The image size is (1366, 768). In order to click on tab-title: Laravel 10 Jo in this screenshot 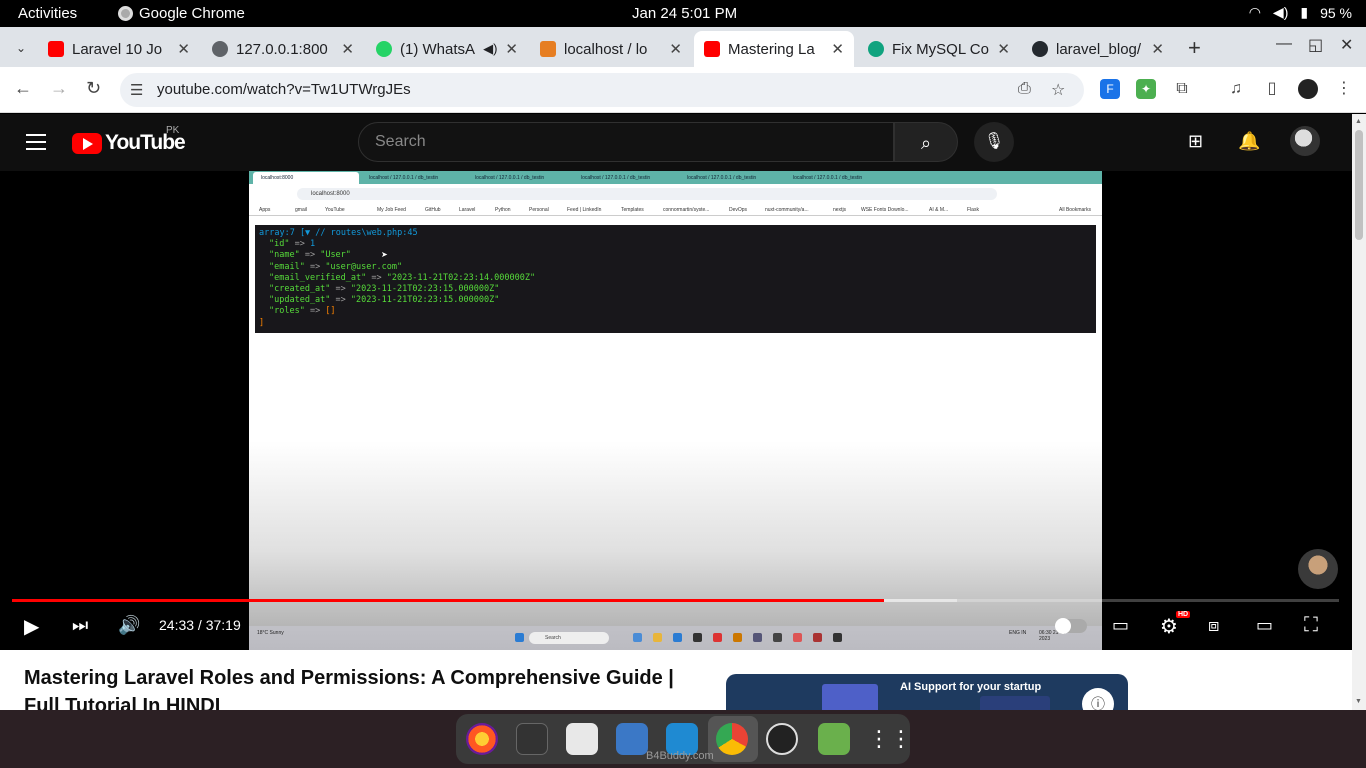, I will do `click(117, 49)`.